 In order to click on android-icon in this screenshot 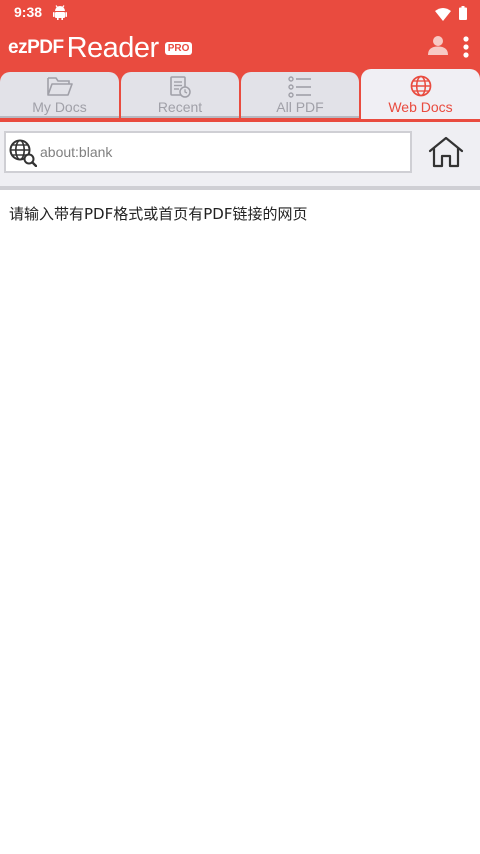, I will do `click(60, 14)`.